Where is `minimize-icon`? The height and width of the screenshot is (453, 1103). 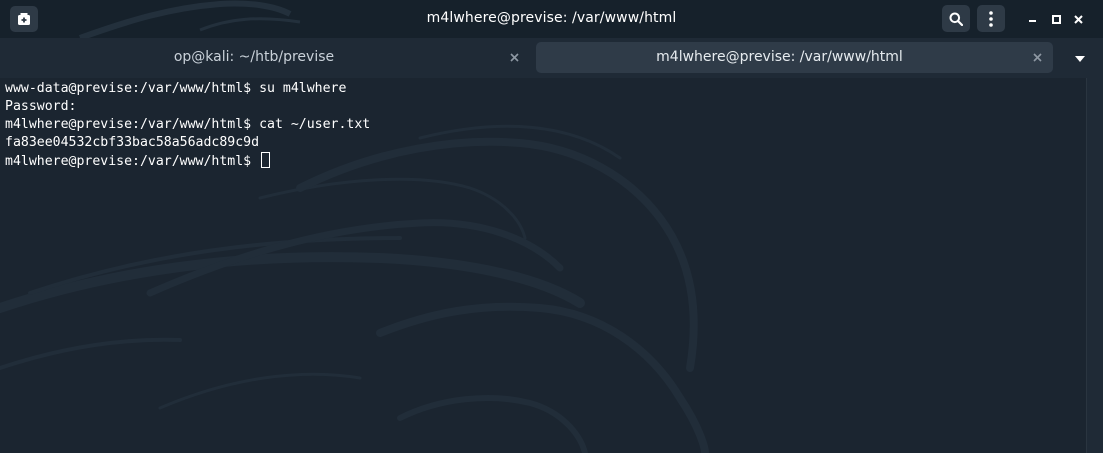 minimize-icon is located at coordinates (1032, 21).